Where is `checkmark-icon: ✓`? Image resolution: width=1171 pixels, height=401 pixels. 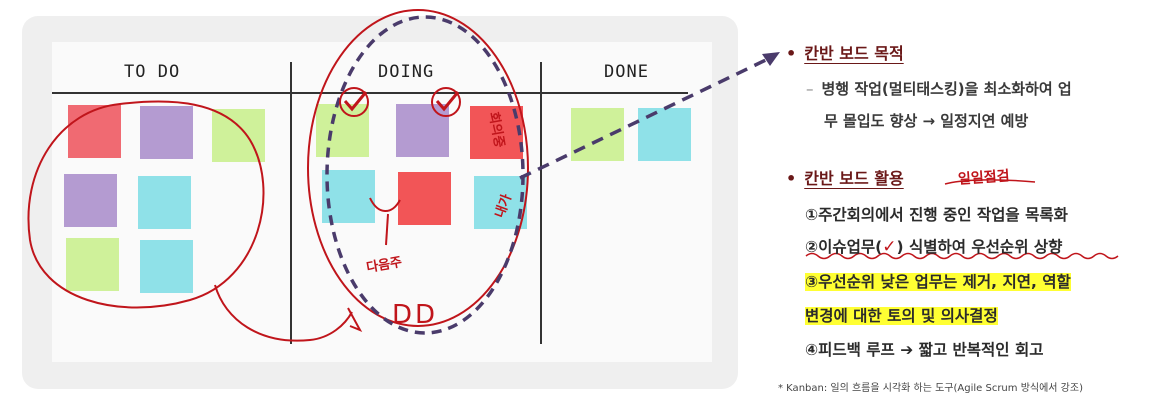 checkmark-icon: ✓ is located at coordinates (889, 247).